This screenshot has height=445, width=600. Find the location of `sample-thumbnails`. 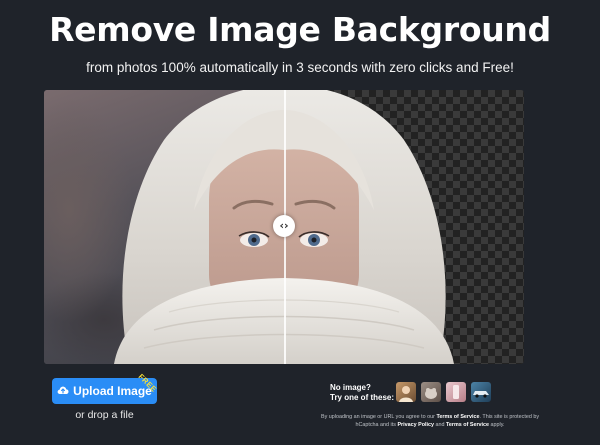

sample-thumbnails is located at coordinates (443, 392).